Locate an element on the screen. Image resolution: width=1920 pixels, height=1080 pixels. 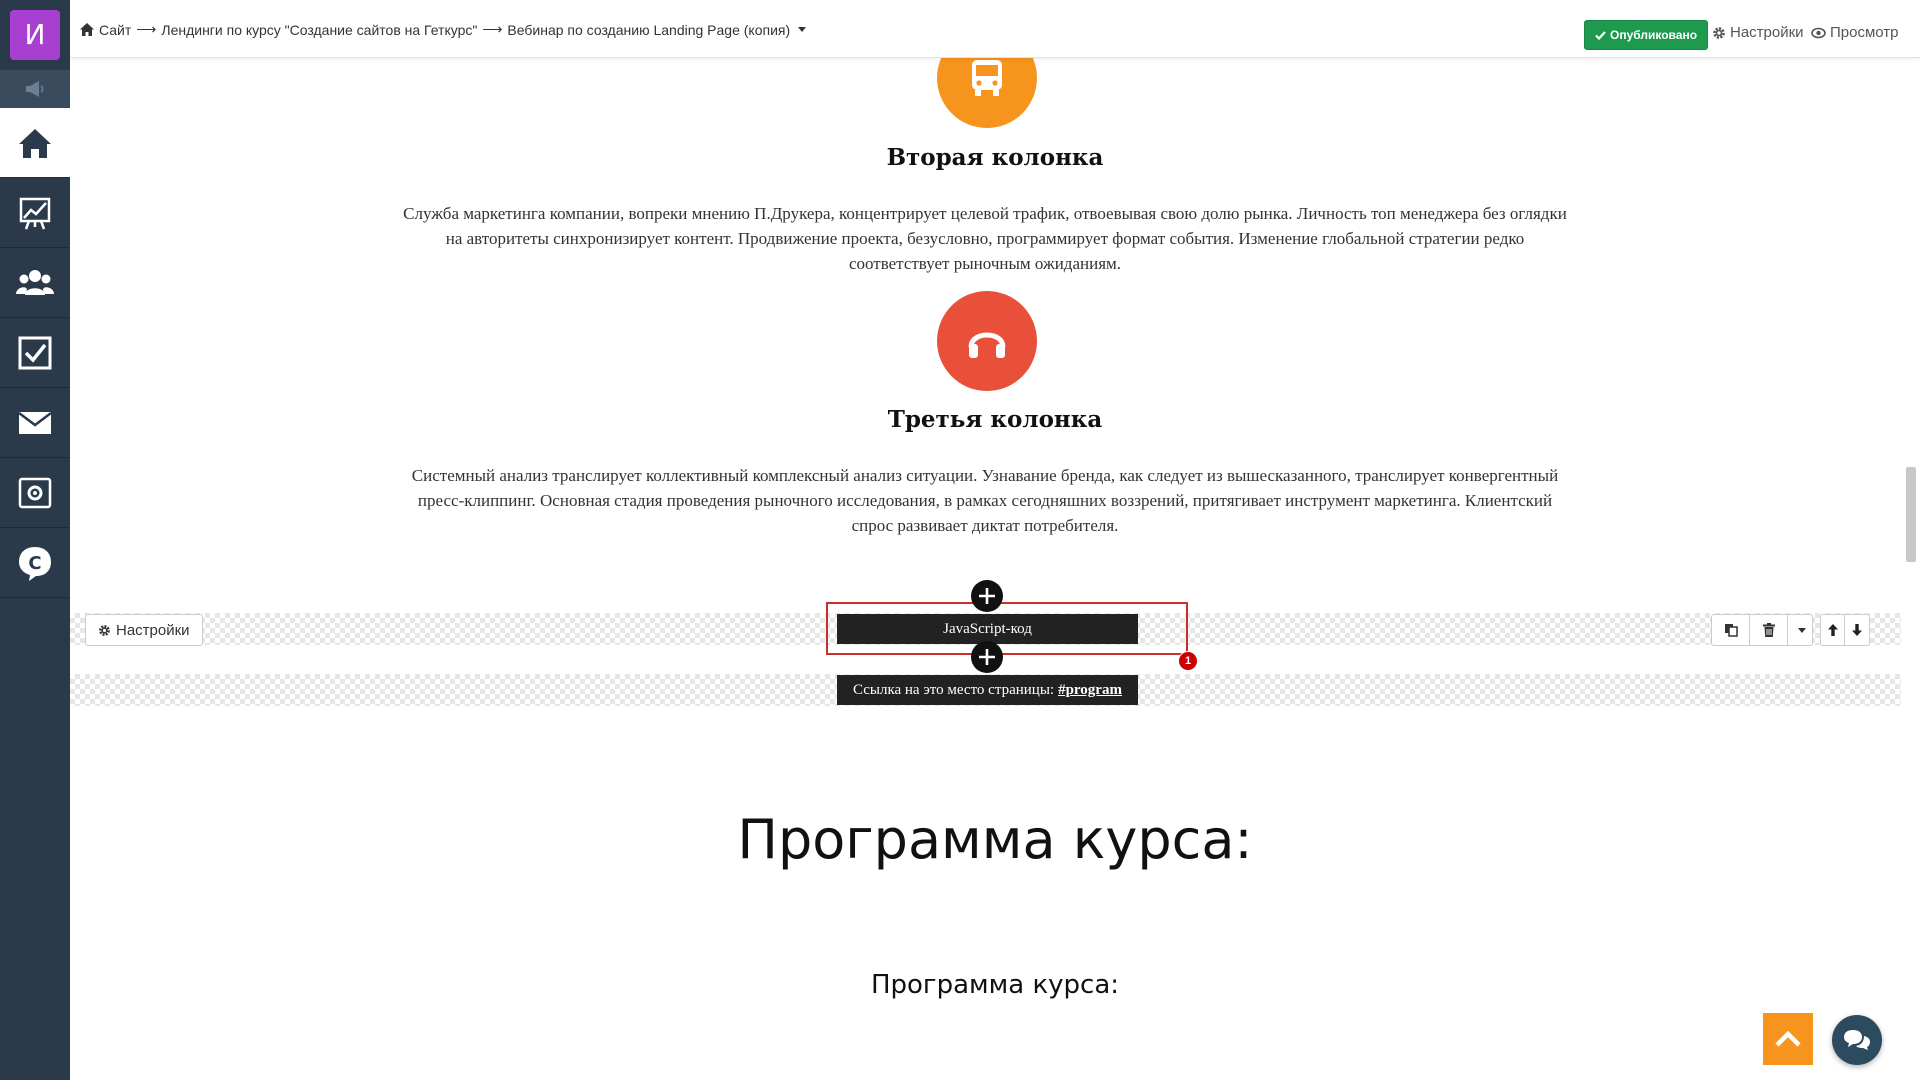
block-tools is located at coordinates (1762, 630).